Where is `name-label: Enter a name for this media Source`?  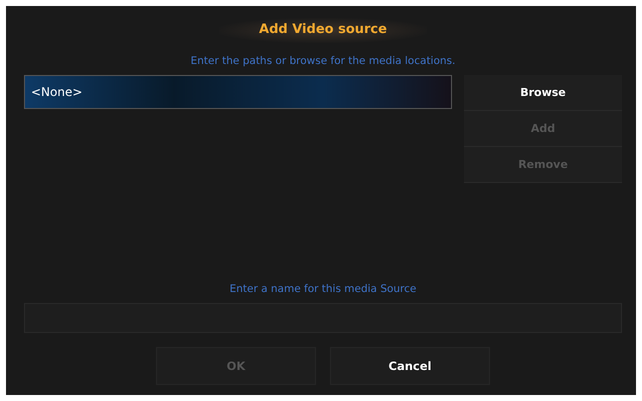
name-label: Enter a name for this media Source is located at coordinates (323, 289).